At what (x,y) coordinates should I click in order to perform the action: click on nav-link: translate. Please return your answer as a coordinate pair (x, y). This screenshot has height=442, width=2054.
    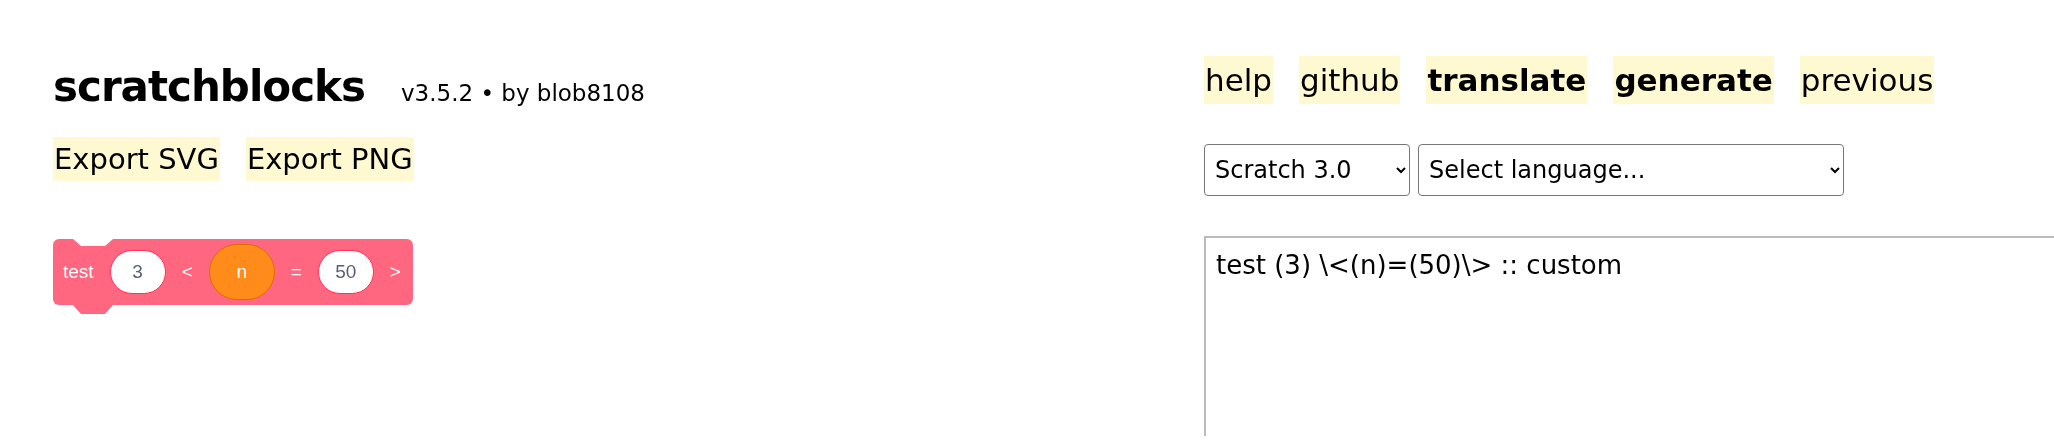
    Looking at the image, I should click on (1507, 80).